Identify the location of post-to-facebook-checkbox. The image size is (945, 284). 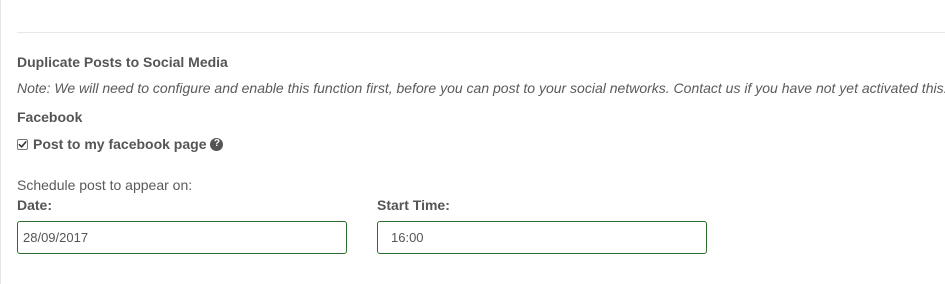
(22, 144).